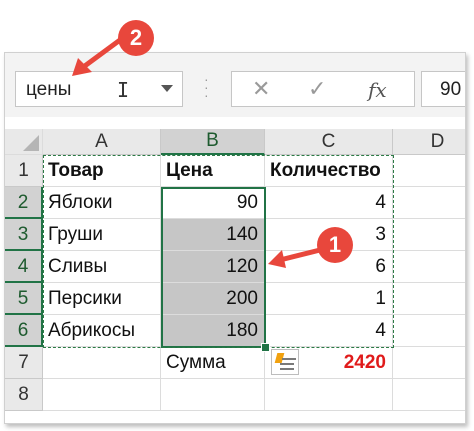 The width and height of the screenshot is (474, 431). What do you see at coordinates (213, 203) in the screenshot?
I see `cell-b2: 90` at bounding box center [213, 203].